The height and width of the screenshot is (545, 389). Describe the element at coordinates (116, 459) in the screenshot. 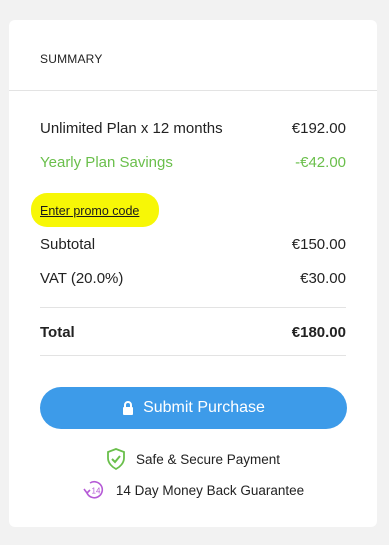

I see `shield-check-icon` at that location.